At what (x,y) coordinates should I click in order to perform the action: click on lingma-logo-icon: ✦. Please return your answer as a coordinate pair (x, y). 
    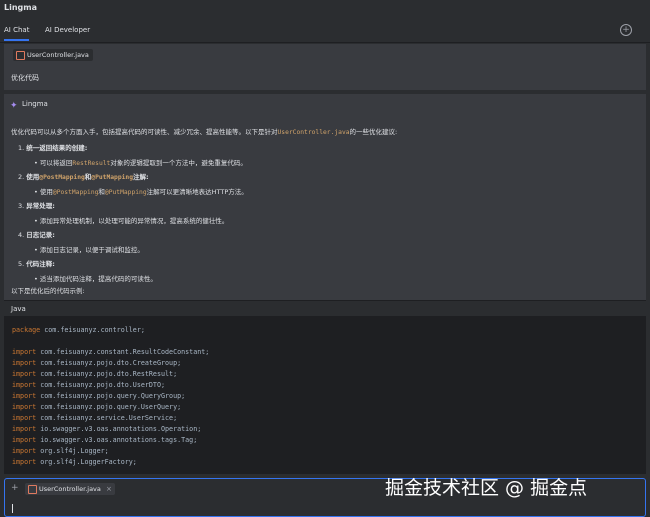
    Looking at the image, I should click on (14, 106).